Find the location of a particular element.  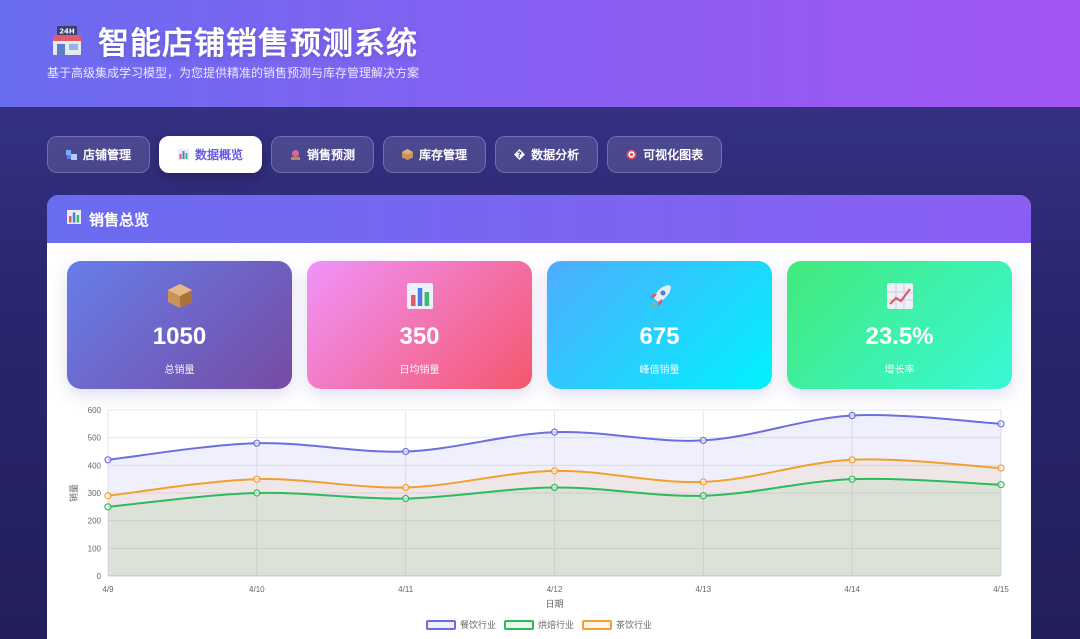

nav-data-overview: 数据概览 is located at coordinates (211, 154).